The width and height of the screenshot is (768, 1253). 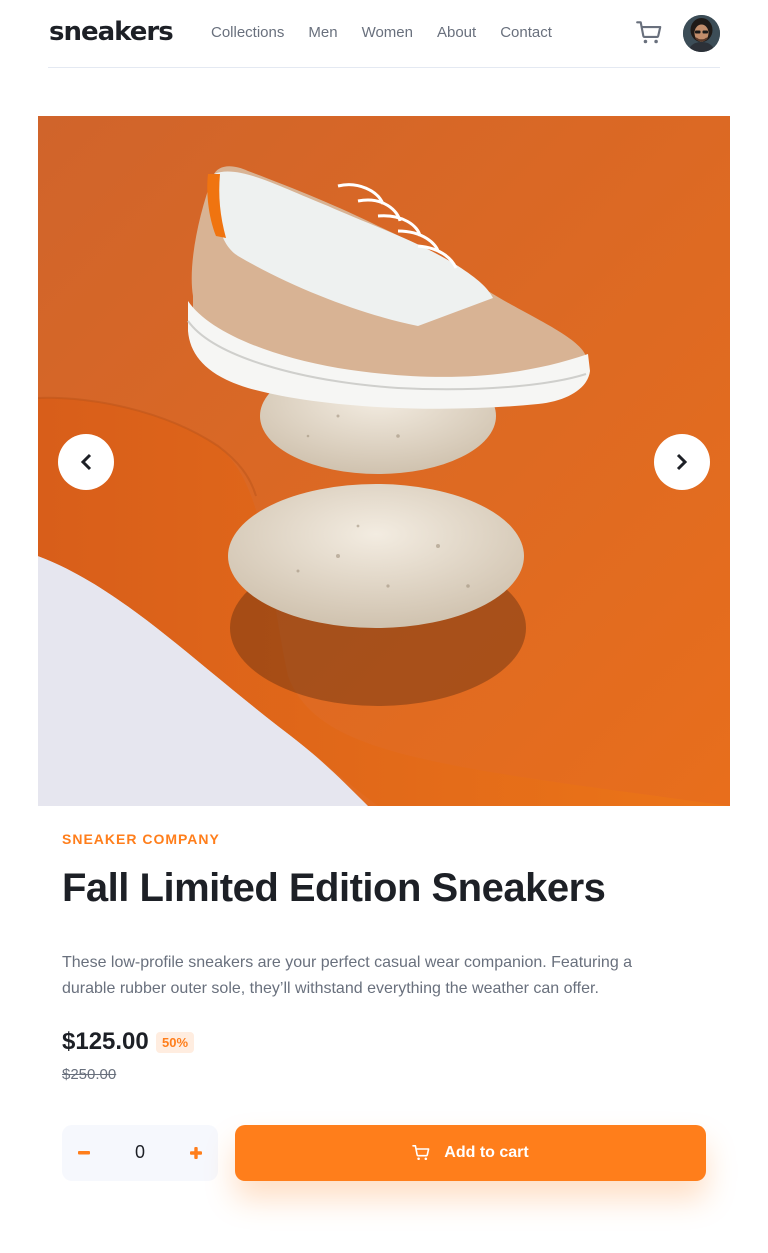 What do you see at coordinates (322, 32) in the screenshot?
I see `nav-men: Men` at bounding box center [322, 32].